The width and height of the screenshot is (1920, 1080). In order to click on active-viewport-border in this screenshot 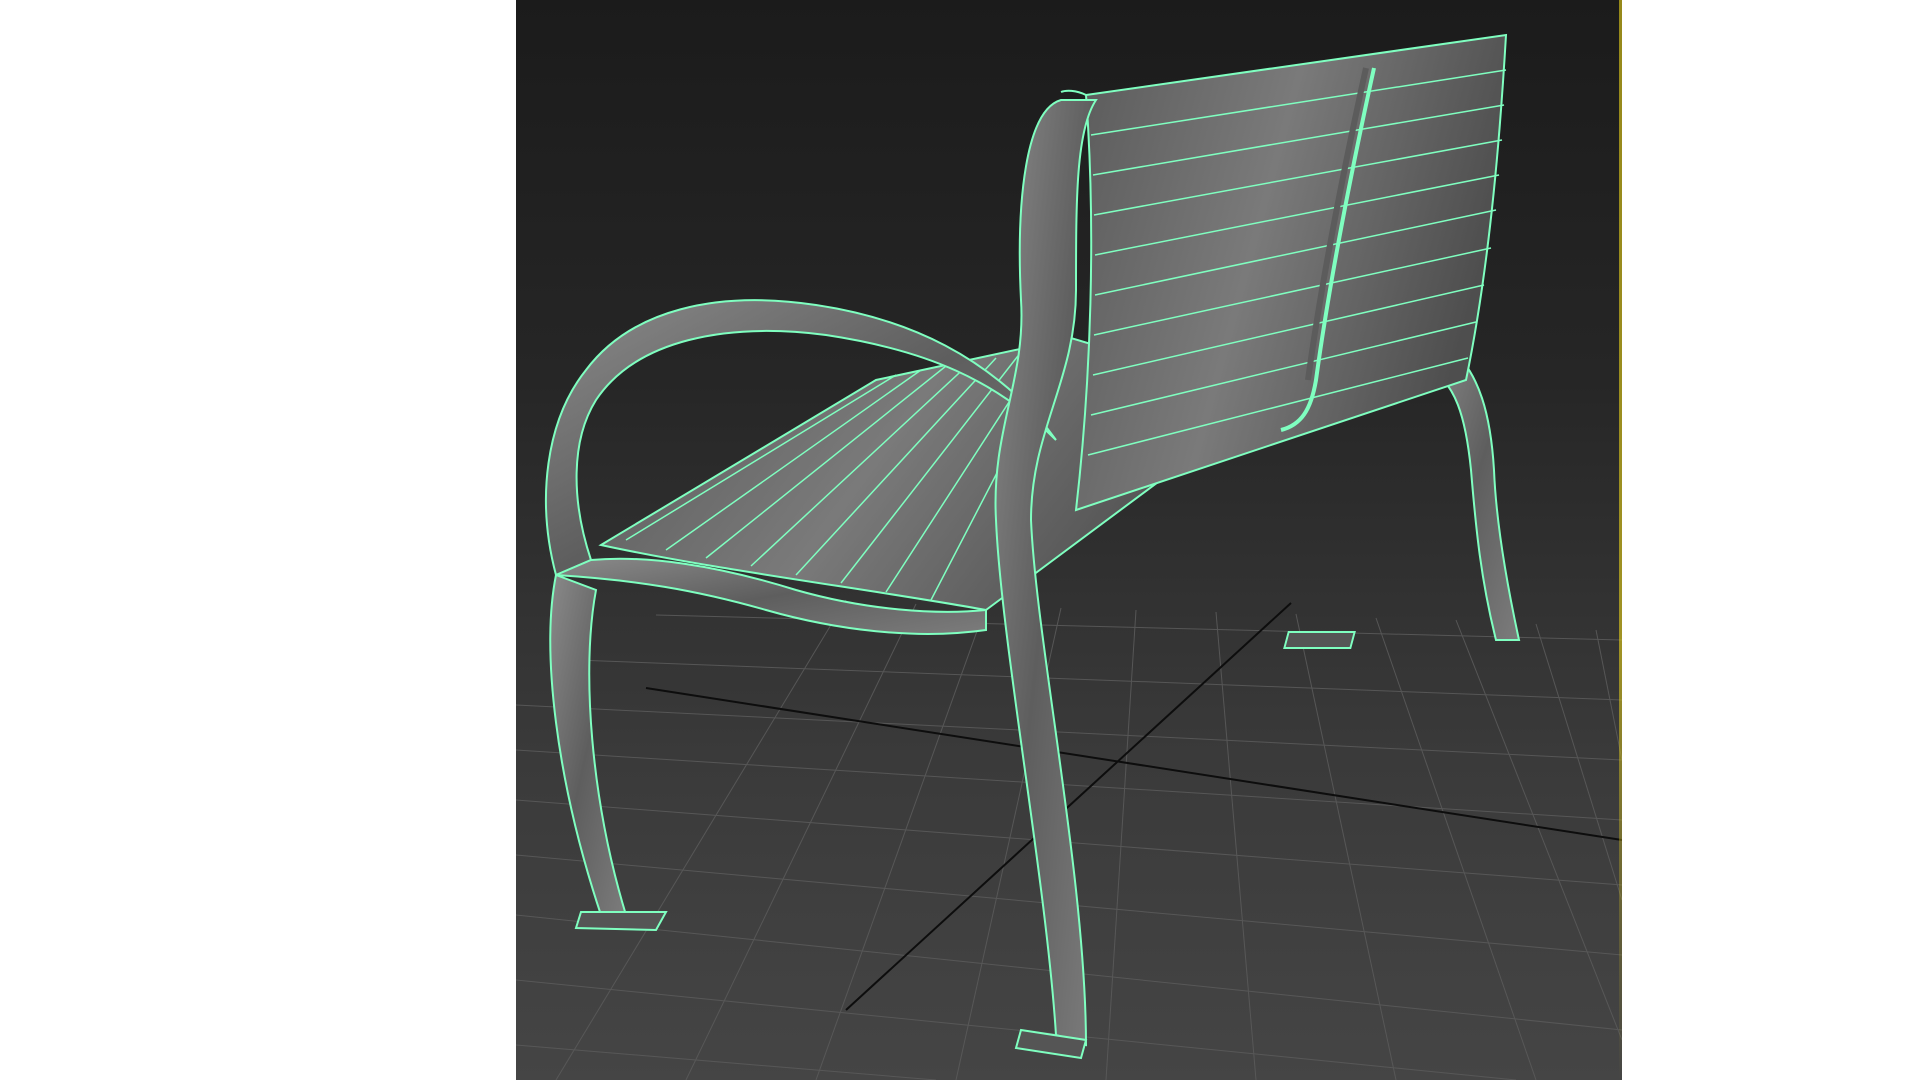, I will do `click(1620, 540)`.